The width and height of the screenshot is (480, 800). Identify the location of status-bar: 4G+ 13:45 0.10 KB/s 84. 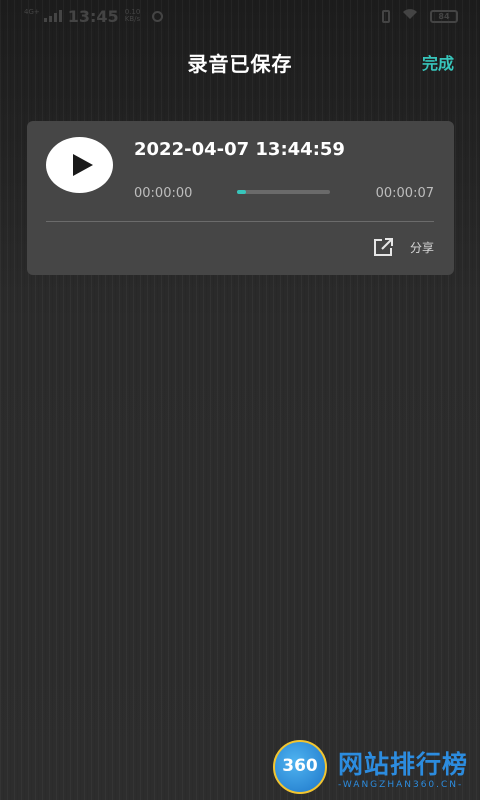
(240, 16).